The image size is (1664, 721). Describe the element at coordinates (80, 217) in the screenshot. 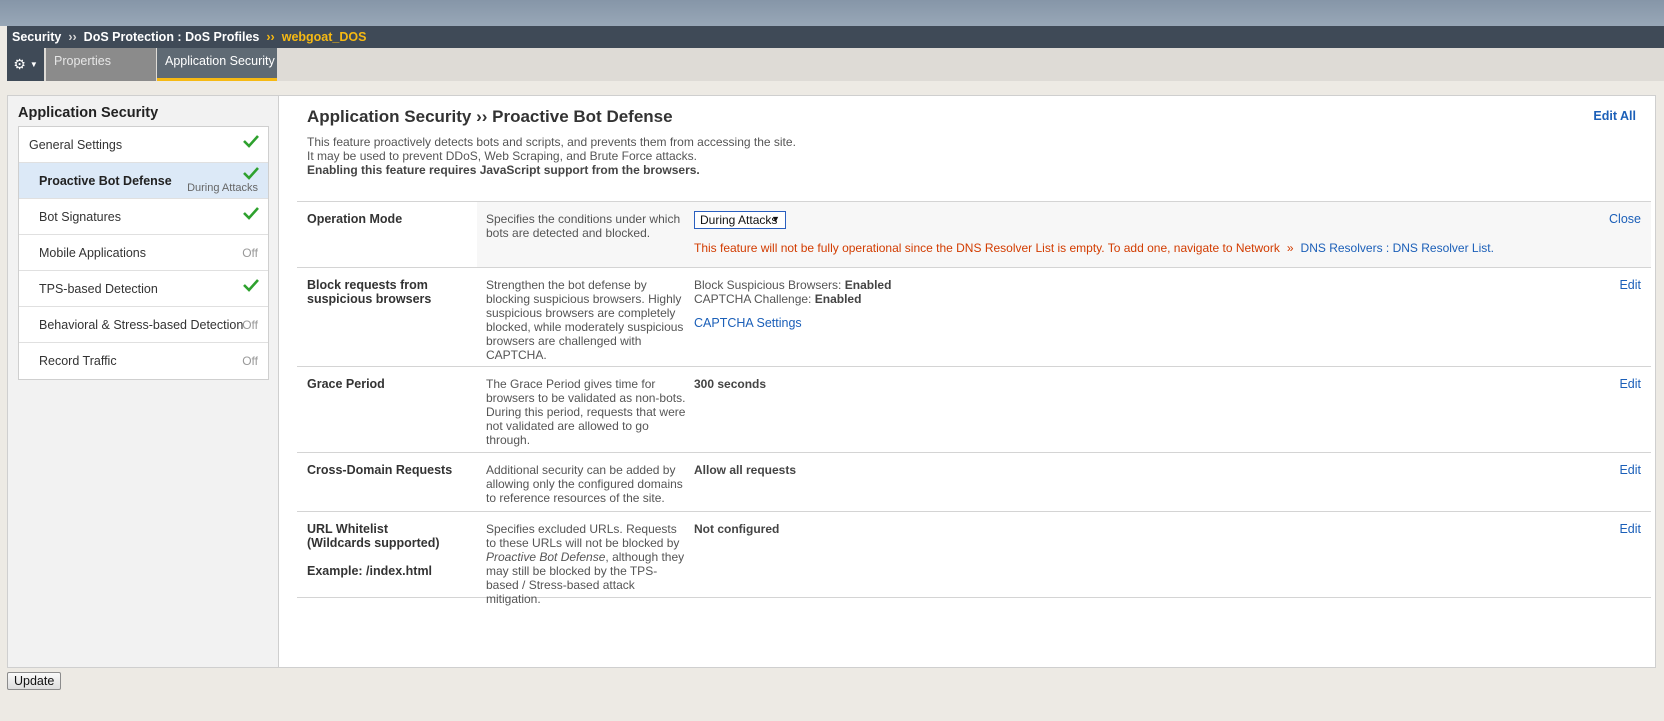

I see `sidebar-item-label: Bot Signatures` at that location.